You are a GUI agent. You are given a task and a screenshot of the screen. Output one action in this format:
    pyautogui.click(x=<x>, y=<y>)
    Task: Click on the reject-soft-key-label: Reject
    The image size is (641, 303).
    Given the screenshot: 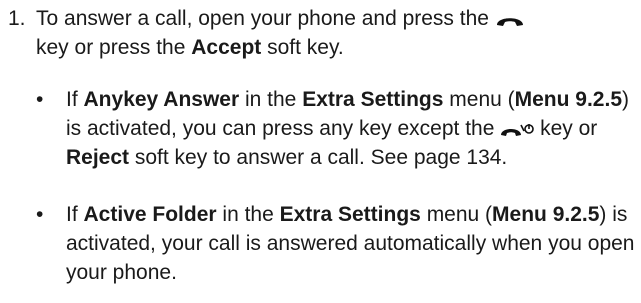 What is the action you would take?
    pyautogui.click(x=98, y=157)
    